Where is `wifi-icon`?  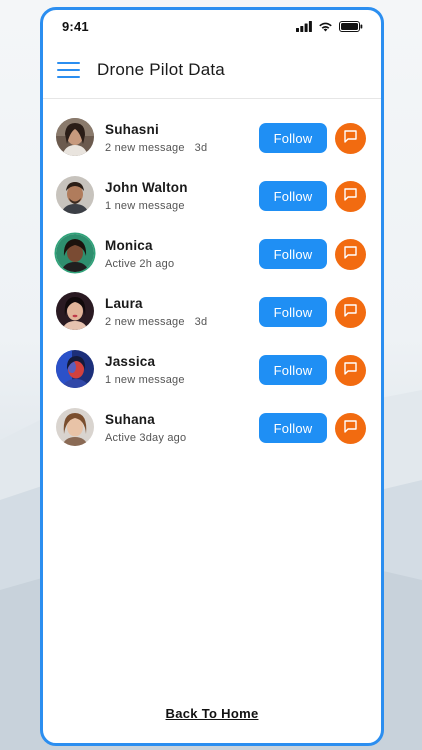 wifi-icon is located at coordinates (325, 28).